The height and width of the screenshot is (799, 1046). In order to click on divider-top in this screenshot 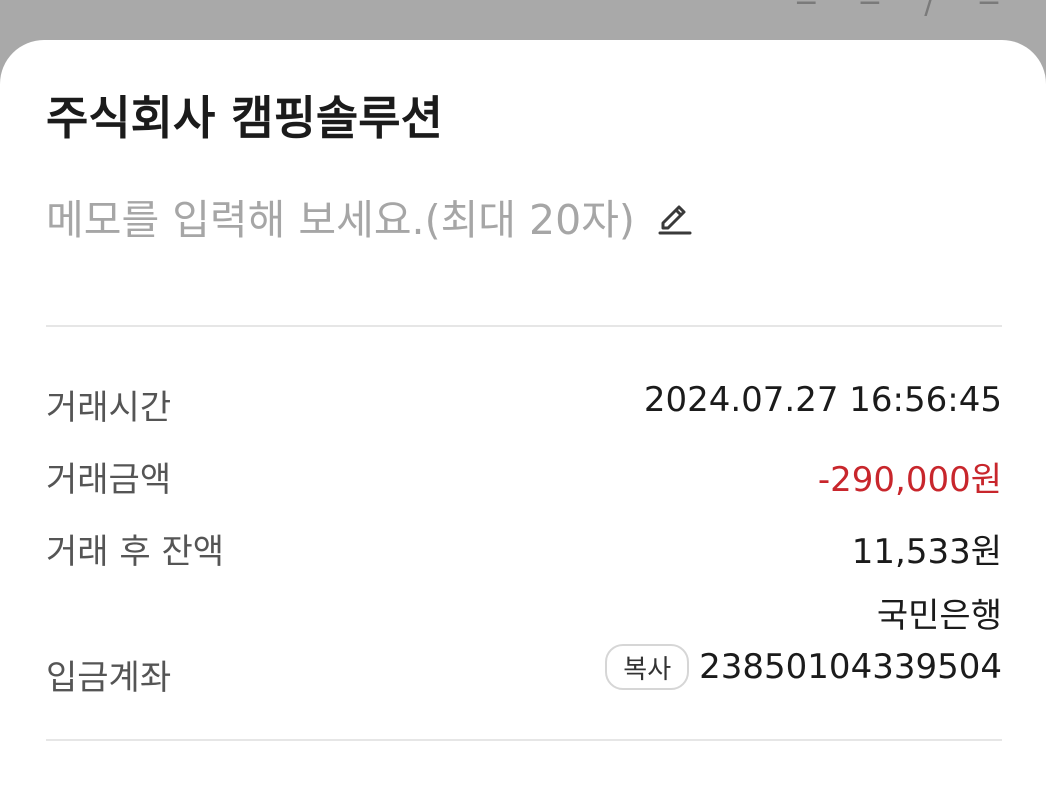, I will do `click(524, 326)`.